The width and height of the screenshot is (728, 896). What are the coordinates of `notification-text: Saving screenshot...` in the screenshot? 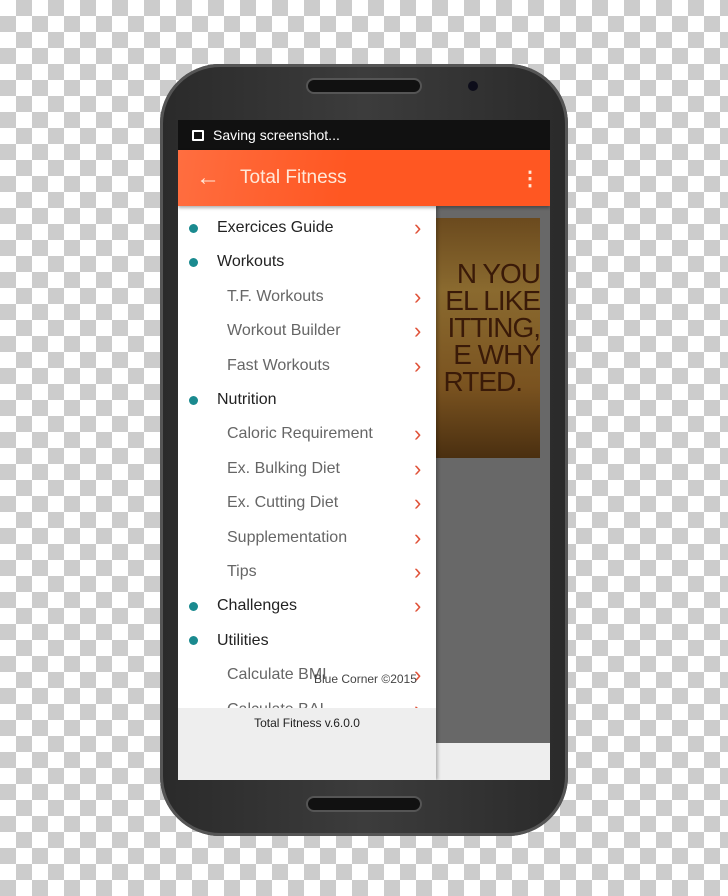 It's located at (276, 135).